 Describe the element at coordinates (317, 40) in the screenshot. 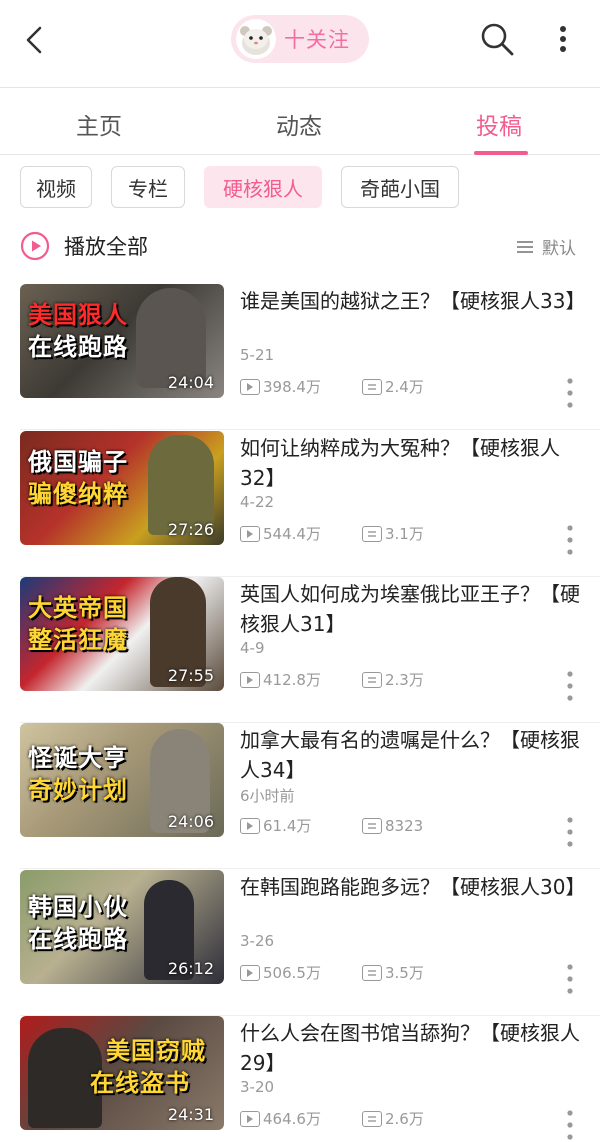

I see `follow-label: 十关注` at that location.